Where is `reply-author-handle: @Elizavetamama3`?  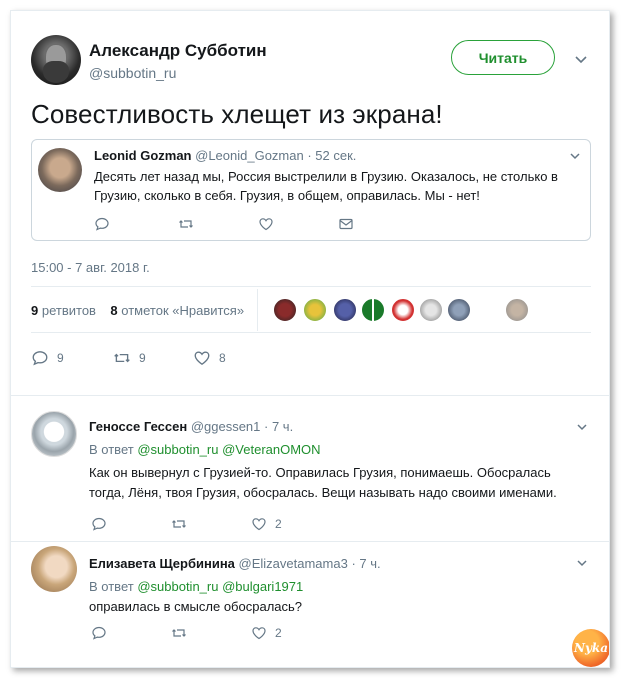 reply-author-handle: @Elizavetamama3 is located at coordinates (293, 563).